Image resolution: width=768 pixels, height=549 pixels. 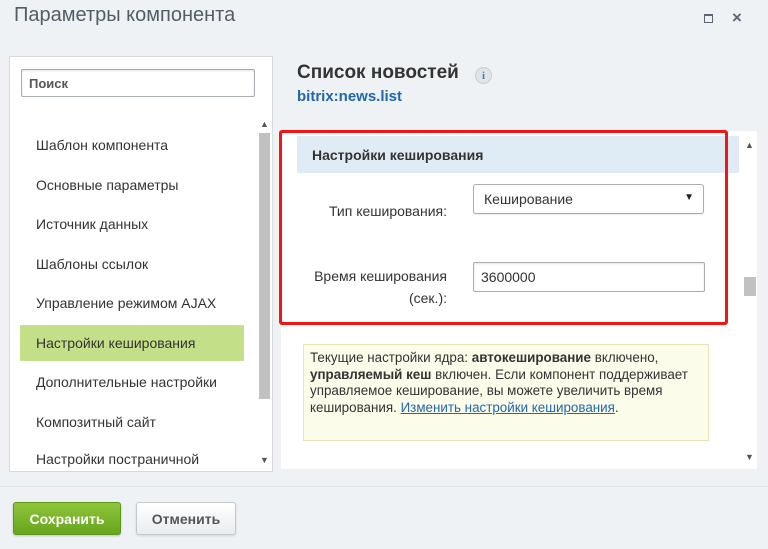 What do you see at coordinates (132, 145) in the screenshot?
I see `sidebar-item-template: Шаблон компонента` at bounding box center [132, 145].